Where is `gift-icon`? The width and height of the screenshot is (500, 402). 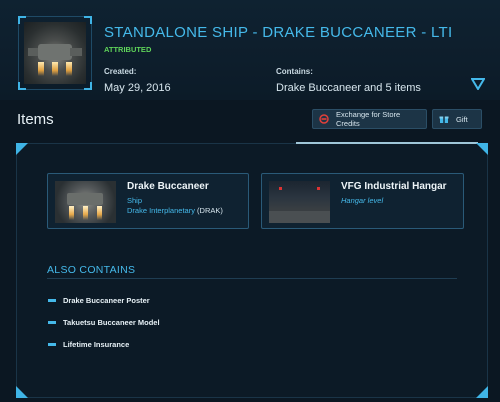
gift-icon is located at coordinates (444, 119).